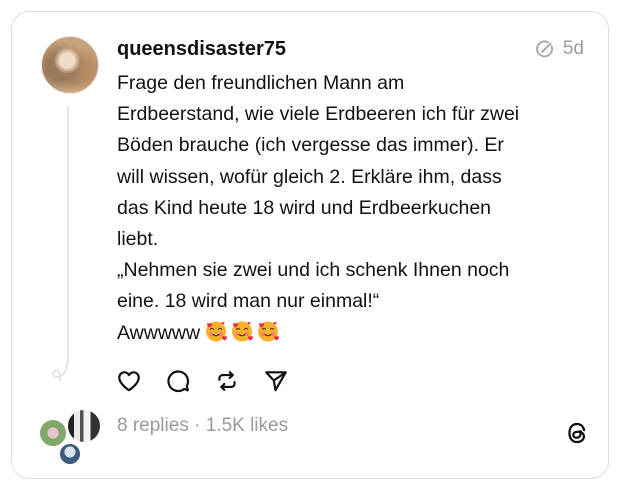 The height and width of the screenshot is (490, 620). Describe the element at coordinates (138, 239) in the screenshot. I see `post-line: liebt.` at that location.